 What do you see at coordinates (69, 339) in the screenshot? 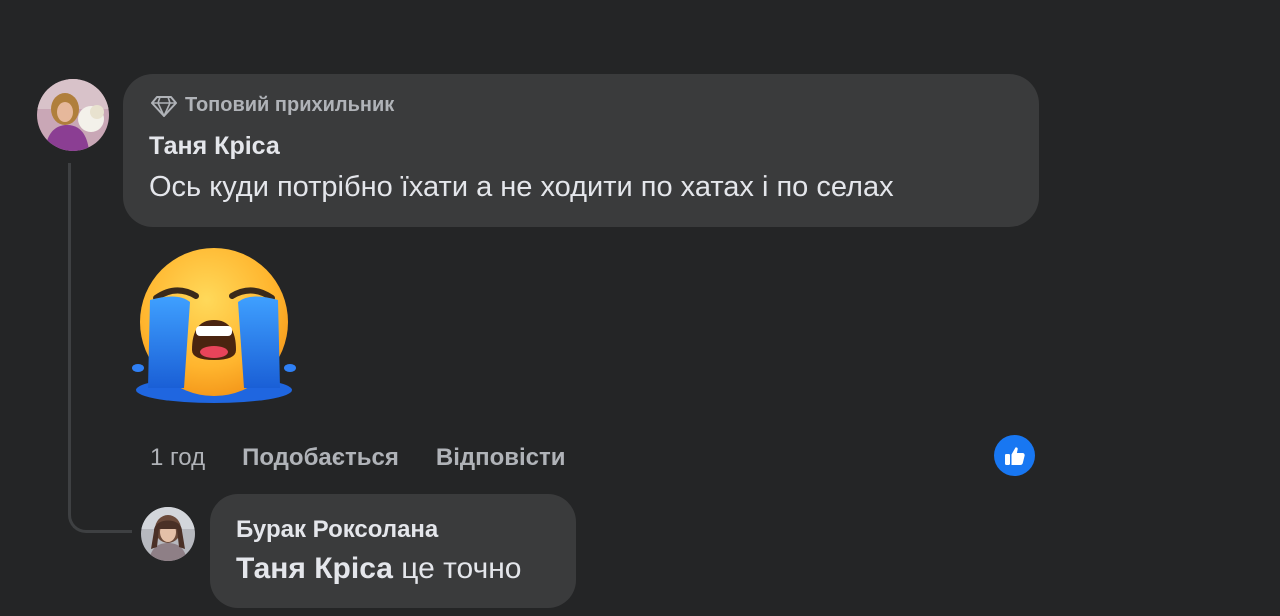
I see `thread-line` at bounding box center [69, 339].